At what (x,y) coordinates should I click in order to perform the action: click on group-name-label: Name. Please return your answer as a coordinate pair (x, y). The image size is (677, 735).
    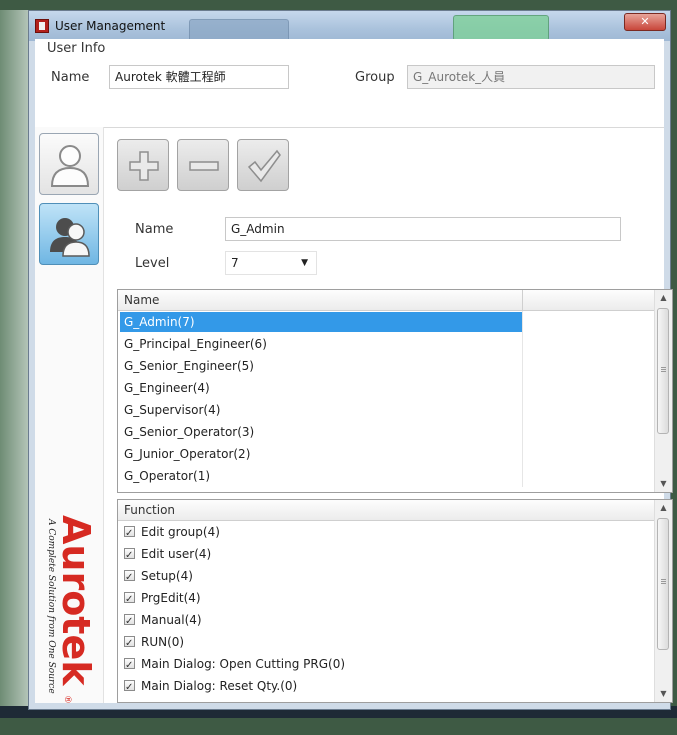
    Looking at the image, I should click on (154, 229).